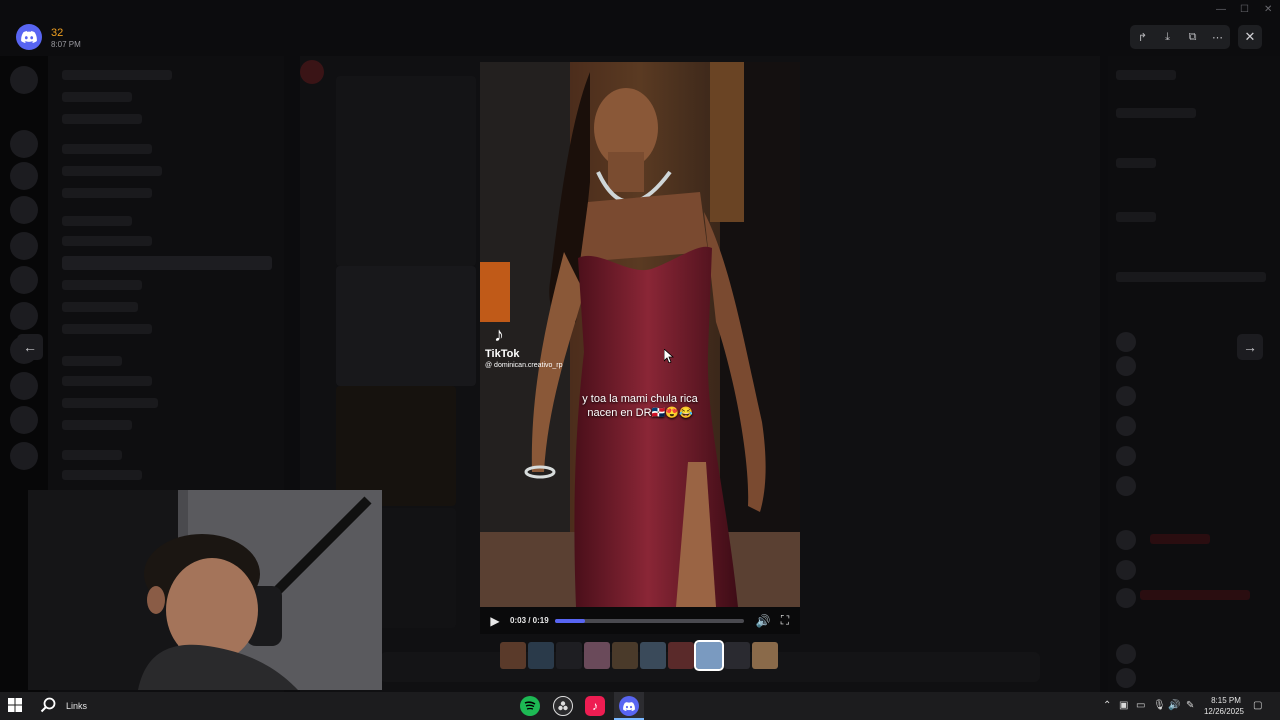  What do you see at coordinates (76, 706) in the screenshot?
I see `links-toolbar: Links` at bounding box center [76, 706].